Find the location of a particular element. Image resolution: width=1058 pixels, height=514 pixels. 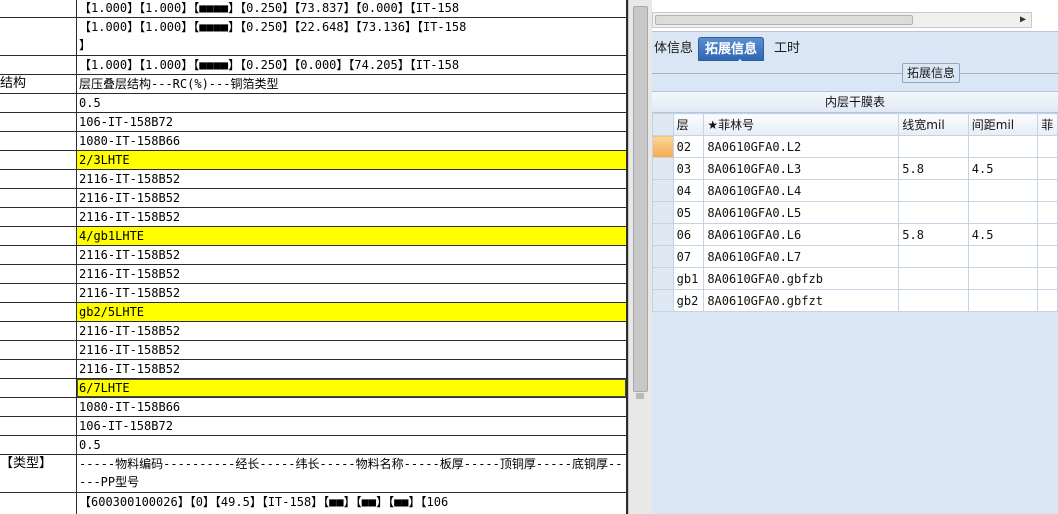

table-row: 03 8A0610GFA0.L3 5.8 4.5 is located at coordinates (855, 168).